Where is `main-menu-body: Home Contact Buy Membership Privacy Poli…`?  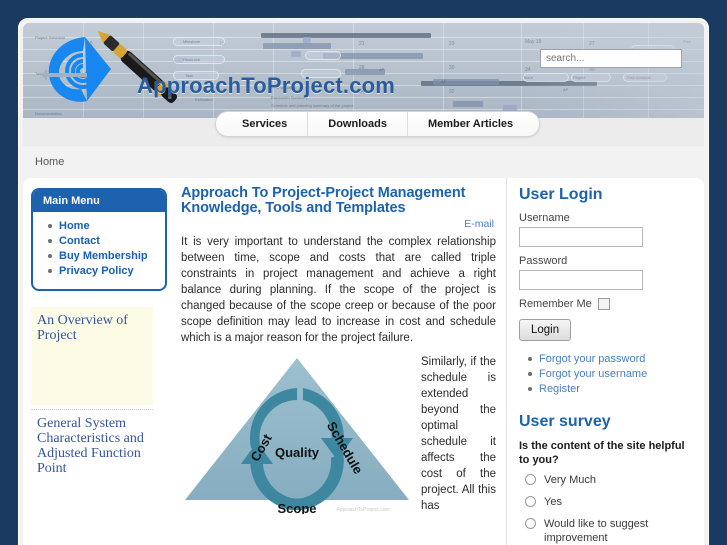
main-menu-body: Home Contact Buy Membership Privacy Poli… is located at coordinates (99, 250).